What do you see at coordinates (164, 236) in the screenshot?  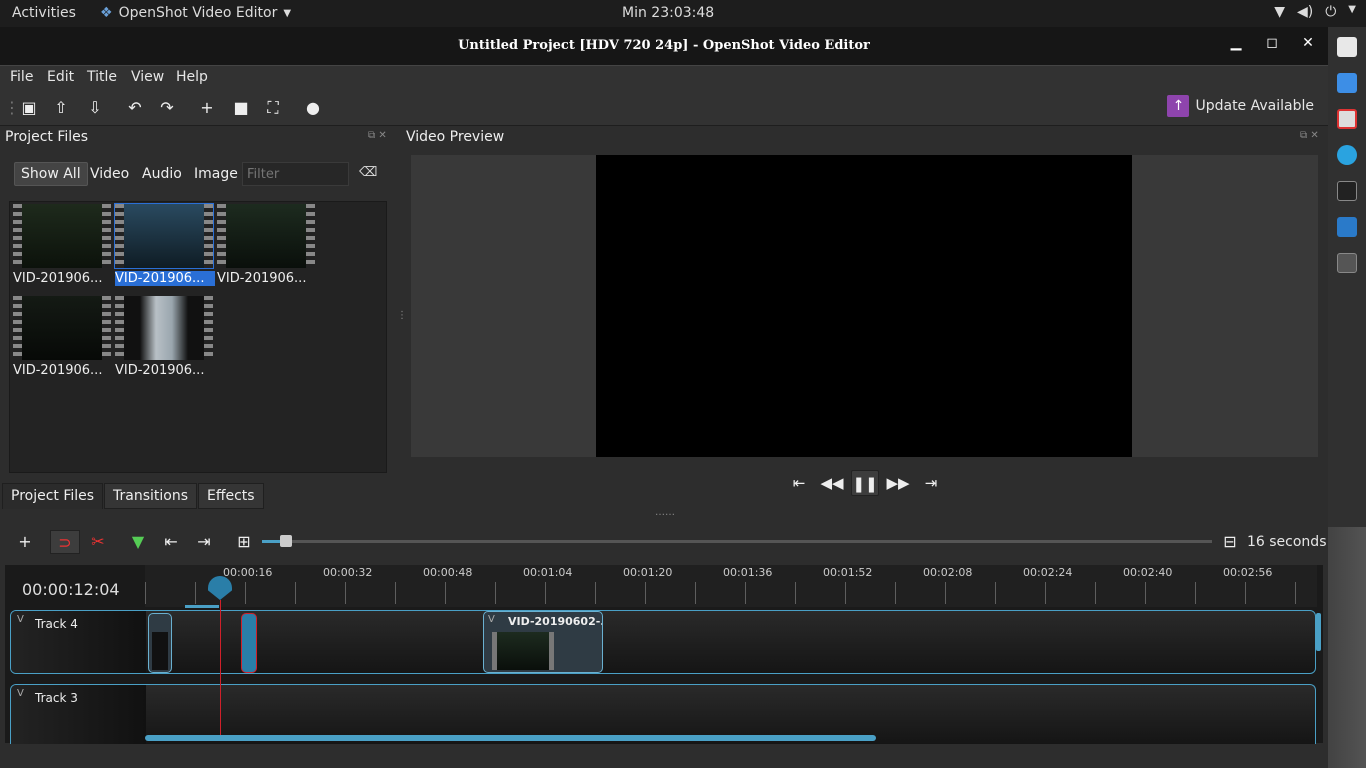 I see `file-thumbnail-selected` at bounding box center [164, 236].